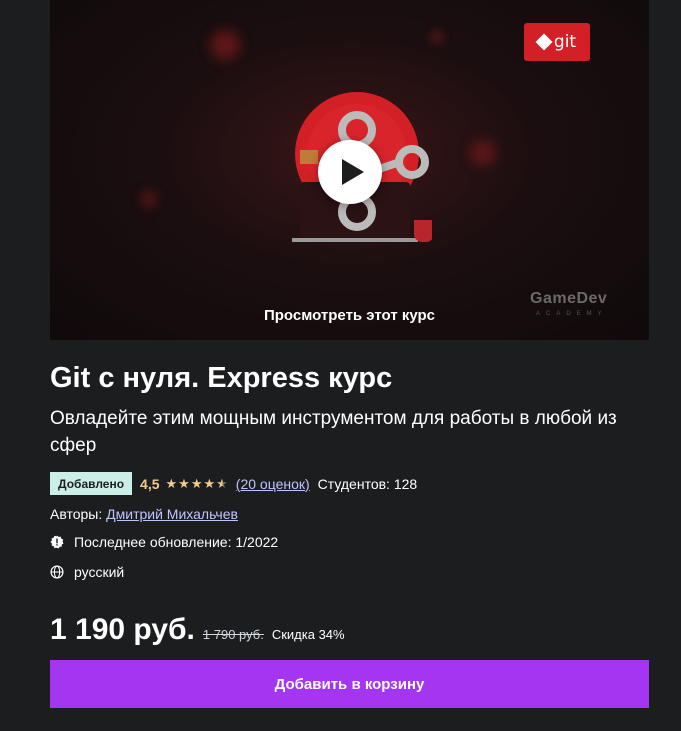 This screenshot has width=681, height=731. Describe the element at coordinates (349, 315) in the screenshot. I see `preview-caption: Просмотреть этот курс` at that location.